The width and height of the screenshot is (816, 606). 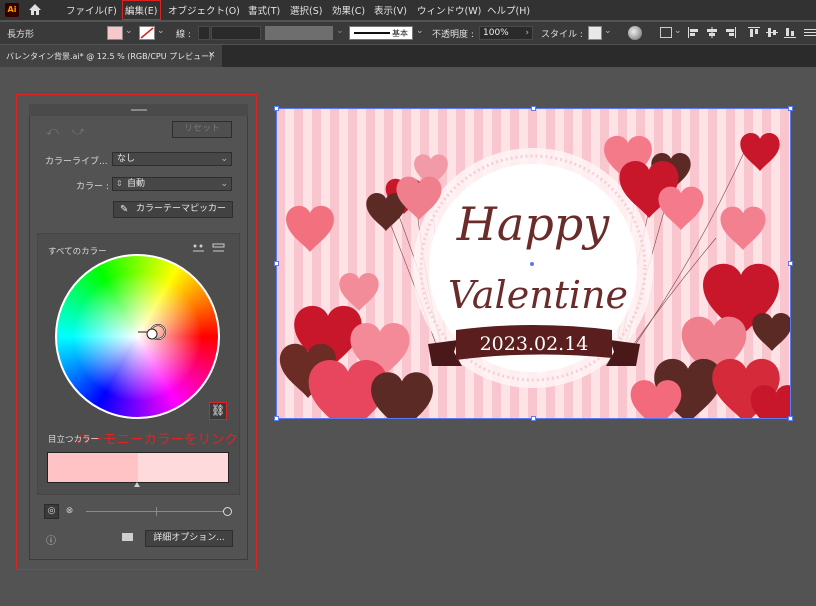 What do you see at coordinates (161, 31) in the screenshot?
I see `stroke-chevron-icon: ⌄` at bounding box center [161, 31].